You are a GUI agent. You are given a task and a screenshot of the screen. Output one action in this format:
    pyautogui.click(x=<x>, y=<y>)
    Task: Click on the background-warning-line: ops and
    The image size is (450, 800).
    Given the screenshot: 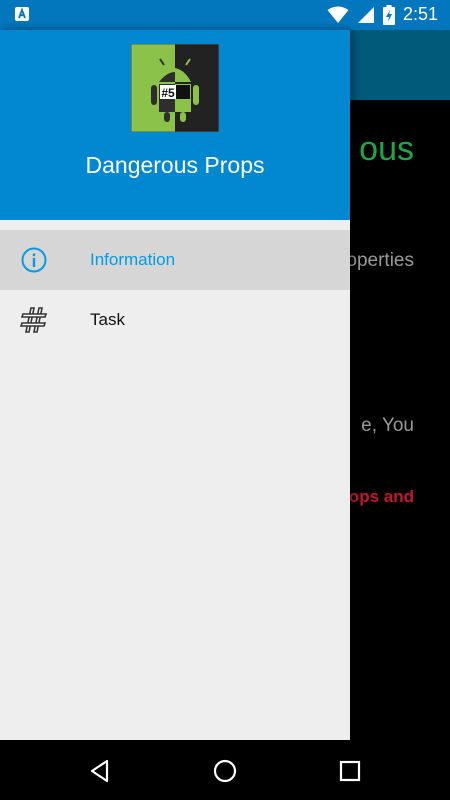 What is the action you would take?
    pyautogui.click(x=381, y=496)
    